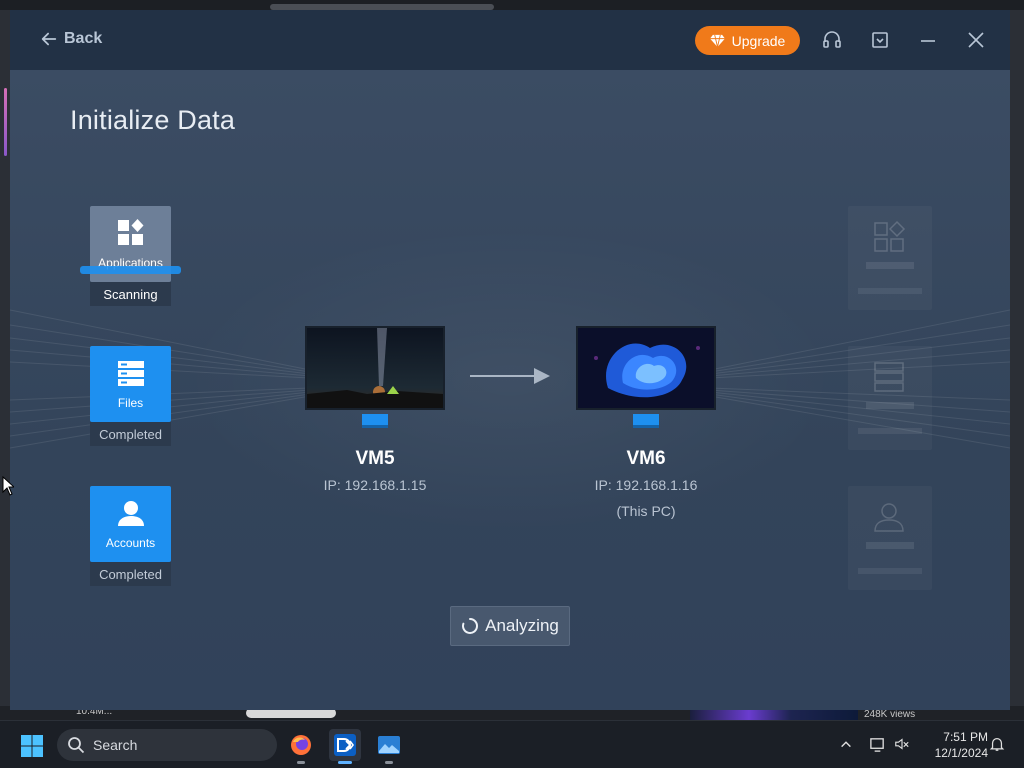  I want to click on firefox-icon, so click(301, 745).